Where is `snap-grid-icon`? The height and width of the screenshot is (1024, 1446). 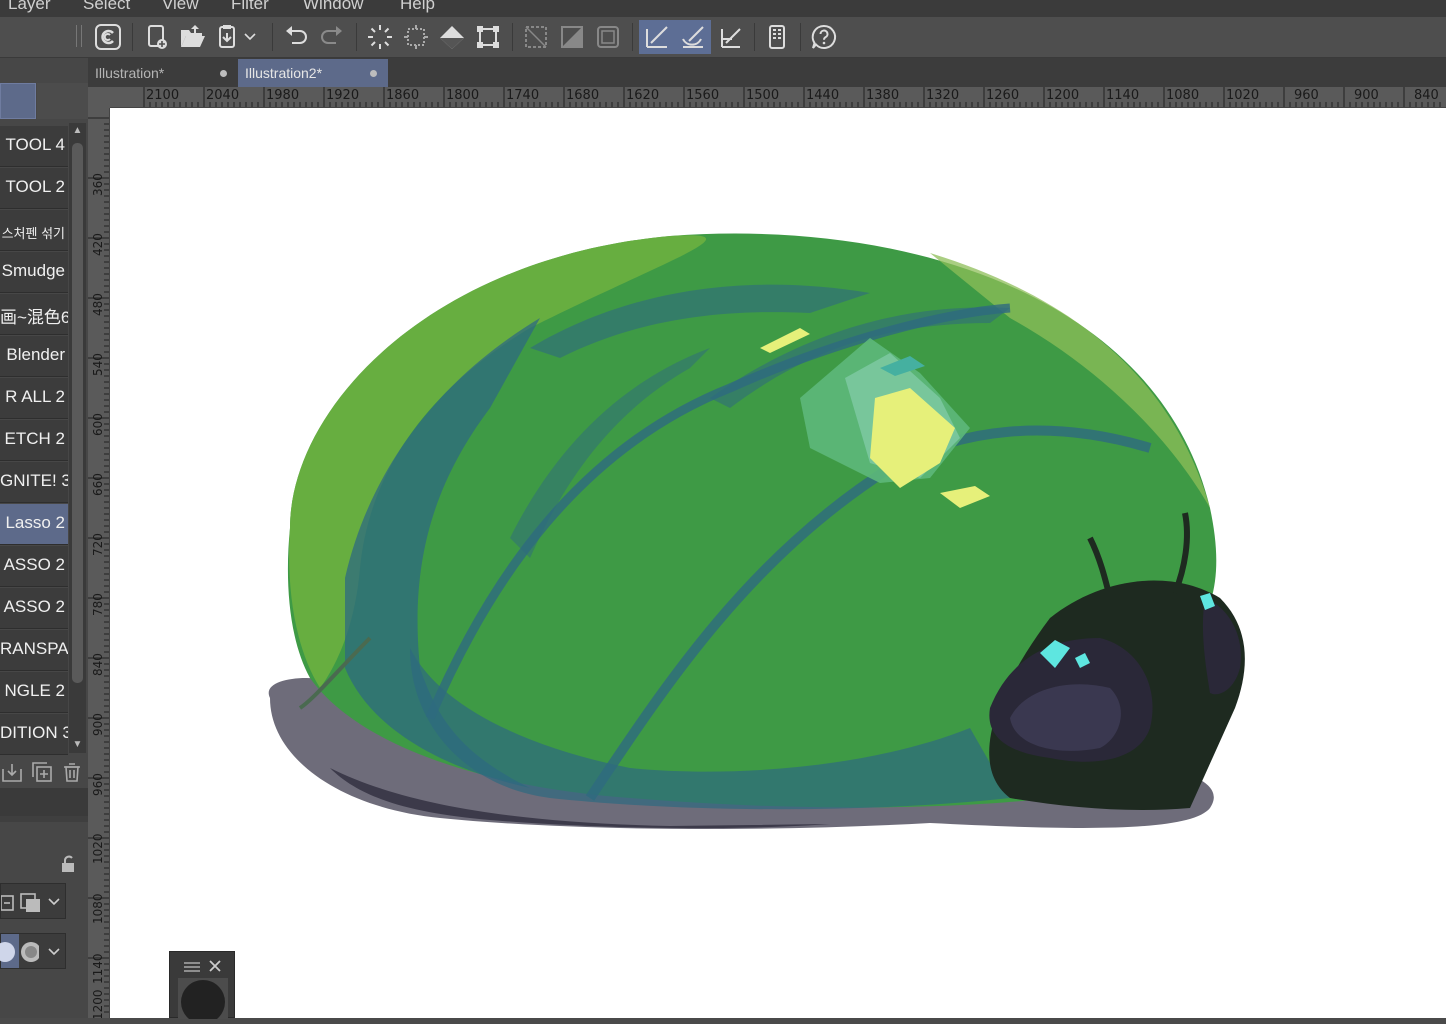 snap-grid-icon is located at coordinates (730, 37).